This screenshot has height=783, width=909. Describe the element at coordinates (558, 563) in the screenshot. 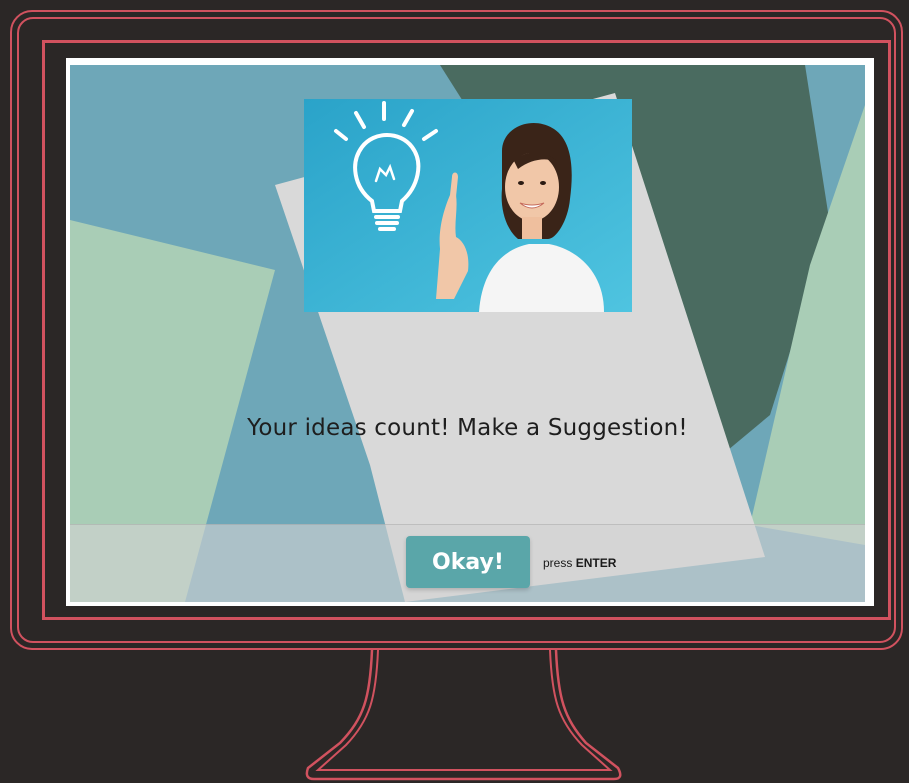

I see `hint-prefix: press` at that location.